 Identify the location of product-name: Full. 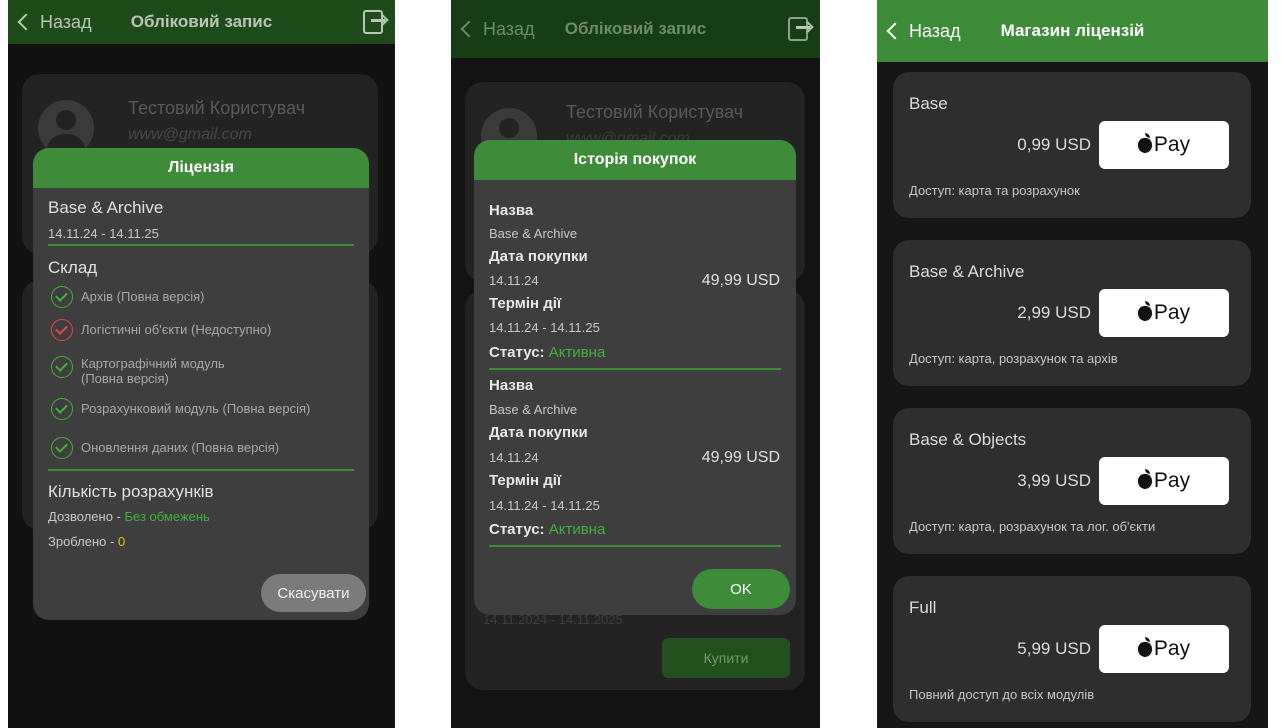
(923, 607).